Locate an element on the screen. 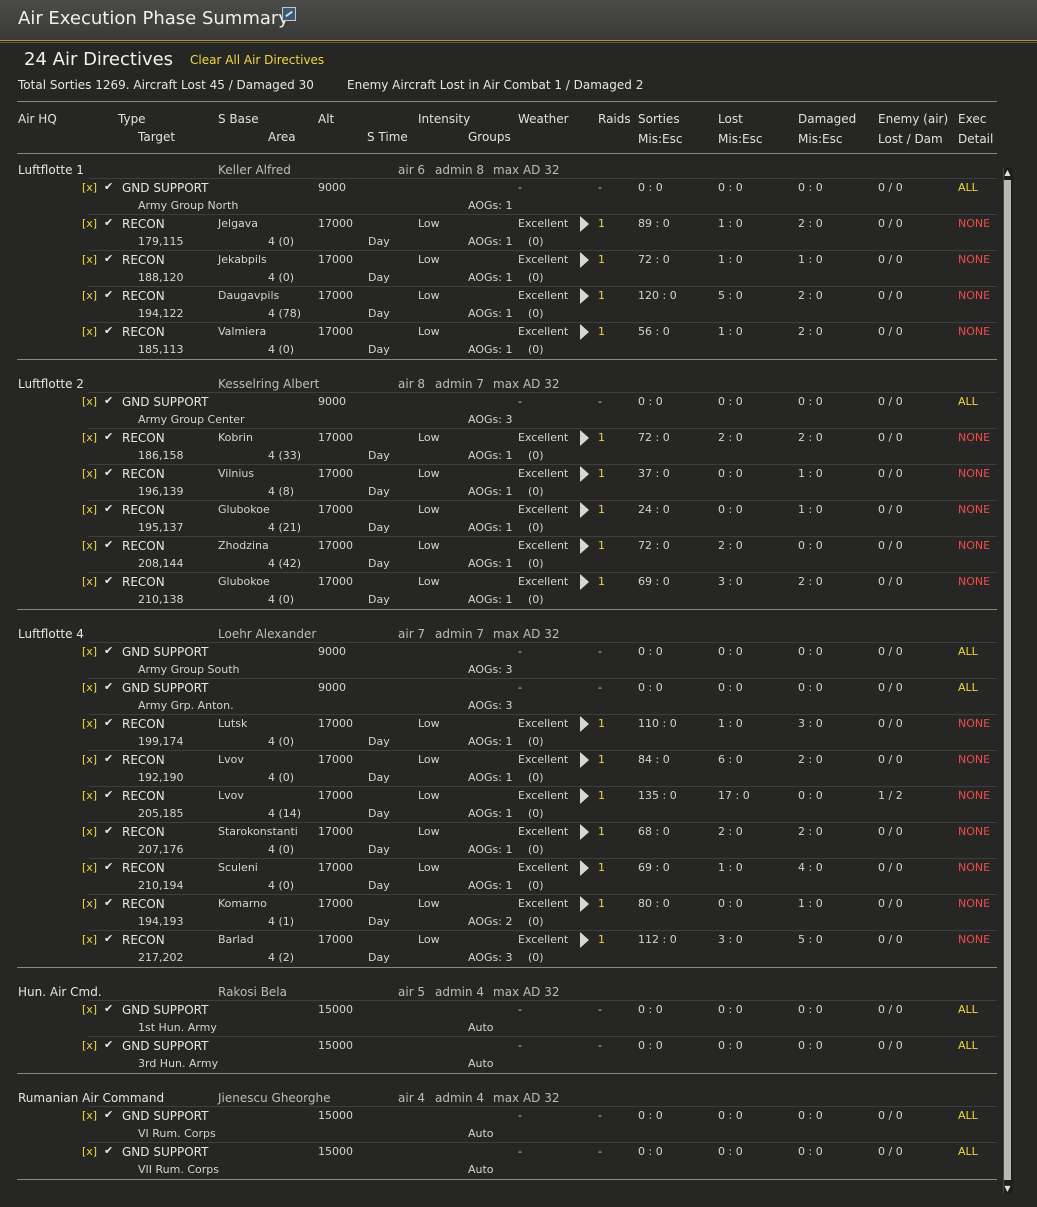 The width and height of the screenshot is (1037, 1207). air-hq-name: Luftflotte 1 is located at coordinates (51, 170).